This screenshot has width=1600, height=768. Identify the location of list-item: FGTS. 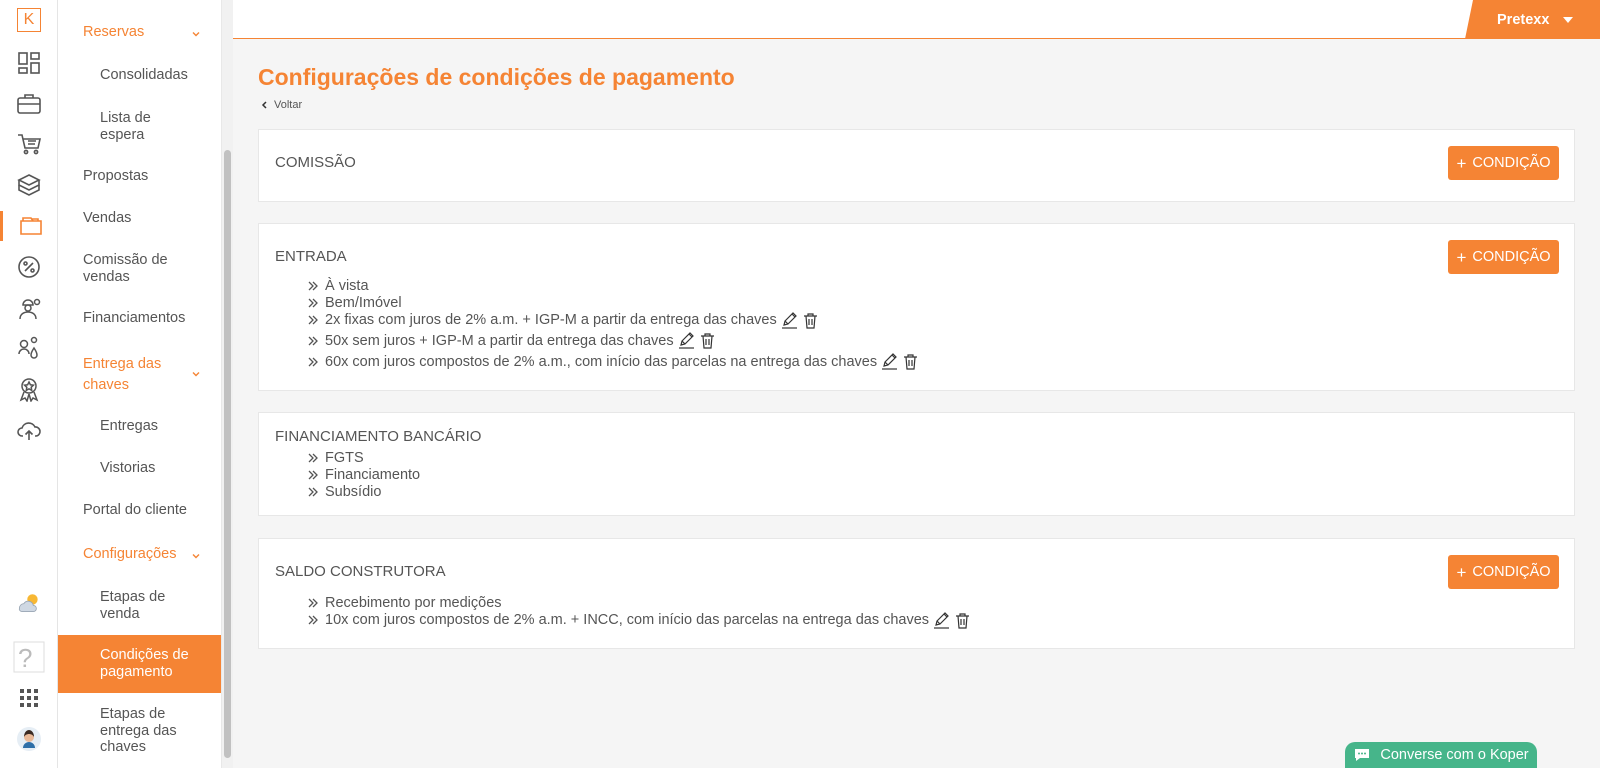
(363, 458).